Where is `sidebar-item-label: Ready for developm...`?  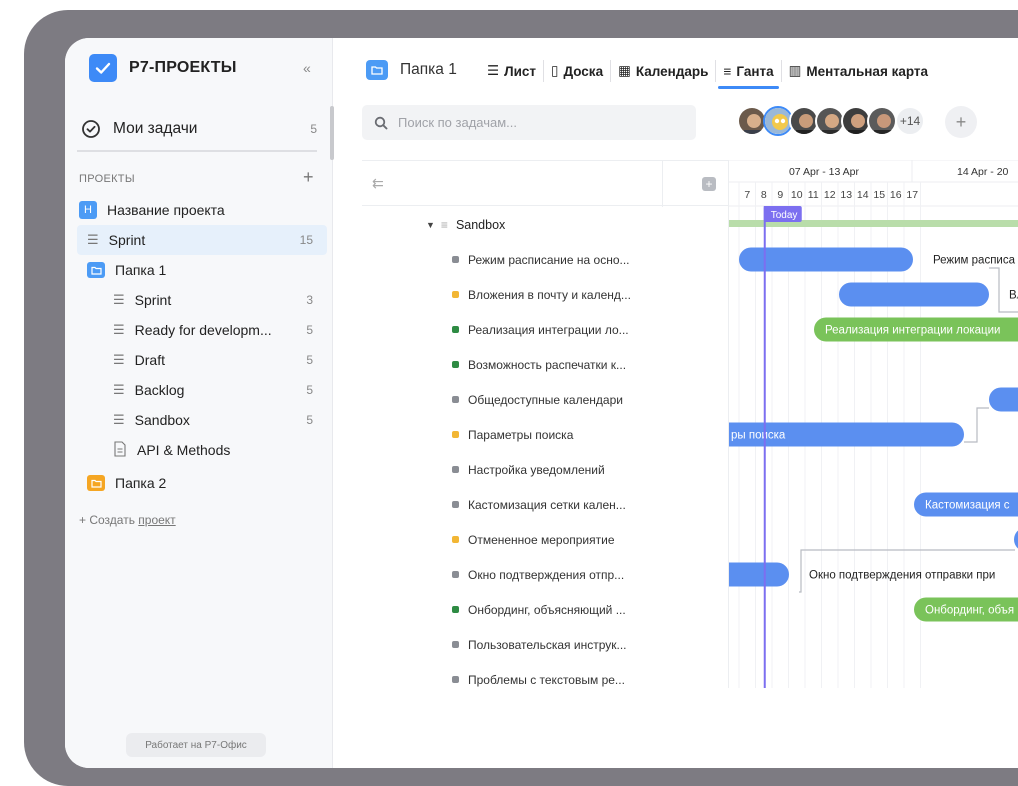 sidebar-item-label: Ready for developm... is located at coordinates (203, 330).